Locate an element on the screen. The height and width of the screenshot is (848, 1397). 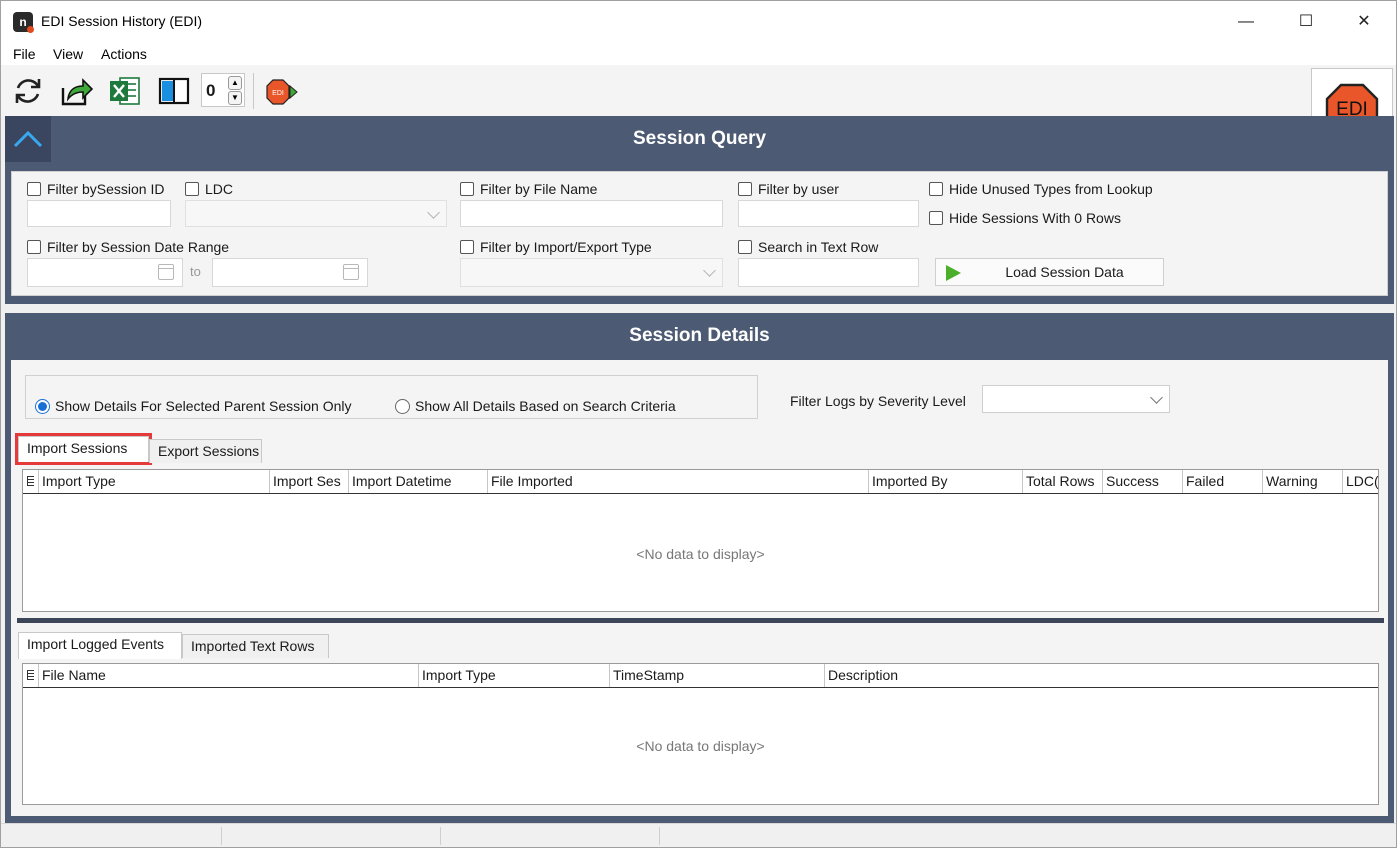
filter-file-name-checkbox: Filter by File Name is located at coordinates (528, 189).